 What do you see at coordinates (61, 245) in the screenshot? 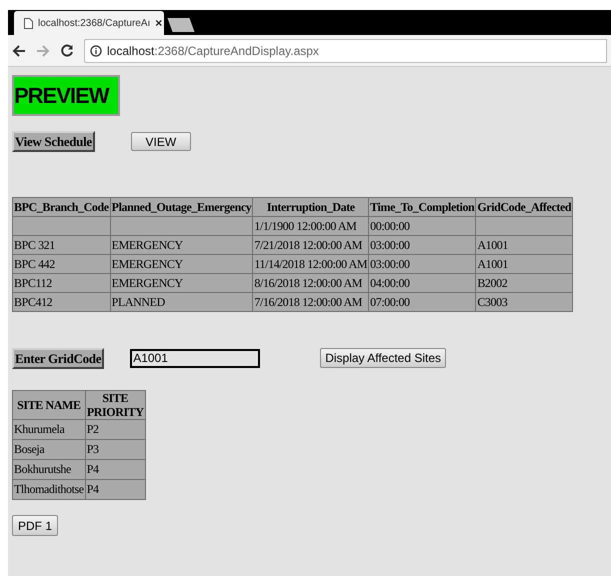
I see `table-cell: BPC 321` at bounding box center [61, 245].